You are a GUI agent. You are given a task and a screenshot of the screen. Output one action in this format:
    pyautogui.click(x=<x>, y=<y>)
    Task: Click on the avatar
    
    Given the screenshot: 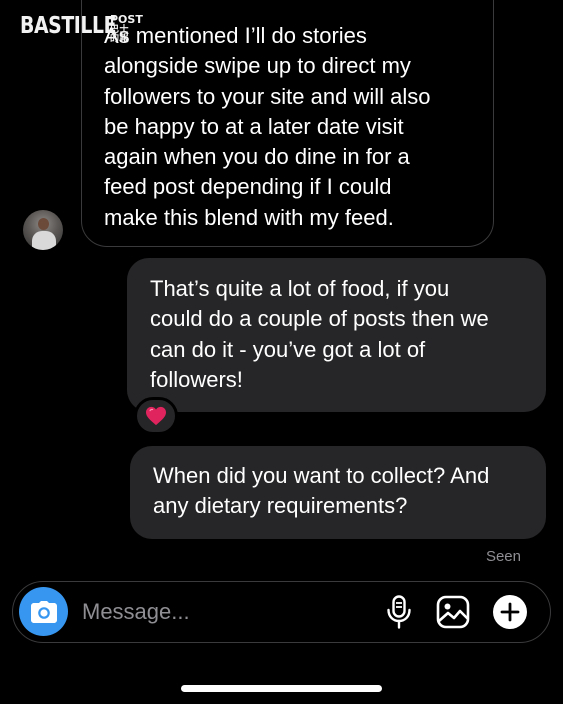 What is the action you would take?
    pyautogui.click(x=43, y=230)
    